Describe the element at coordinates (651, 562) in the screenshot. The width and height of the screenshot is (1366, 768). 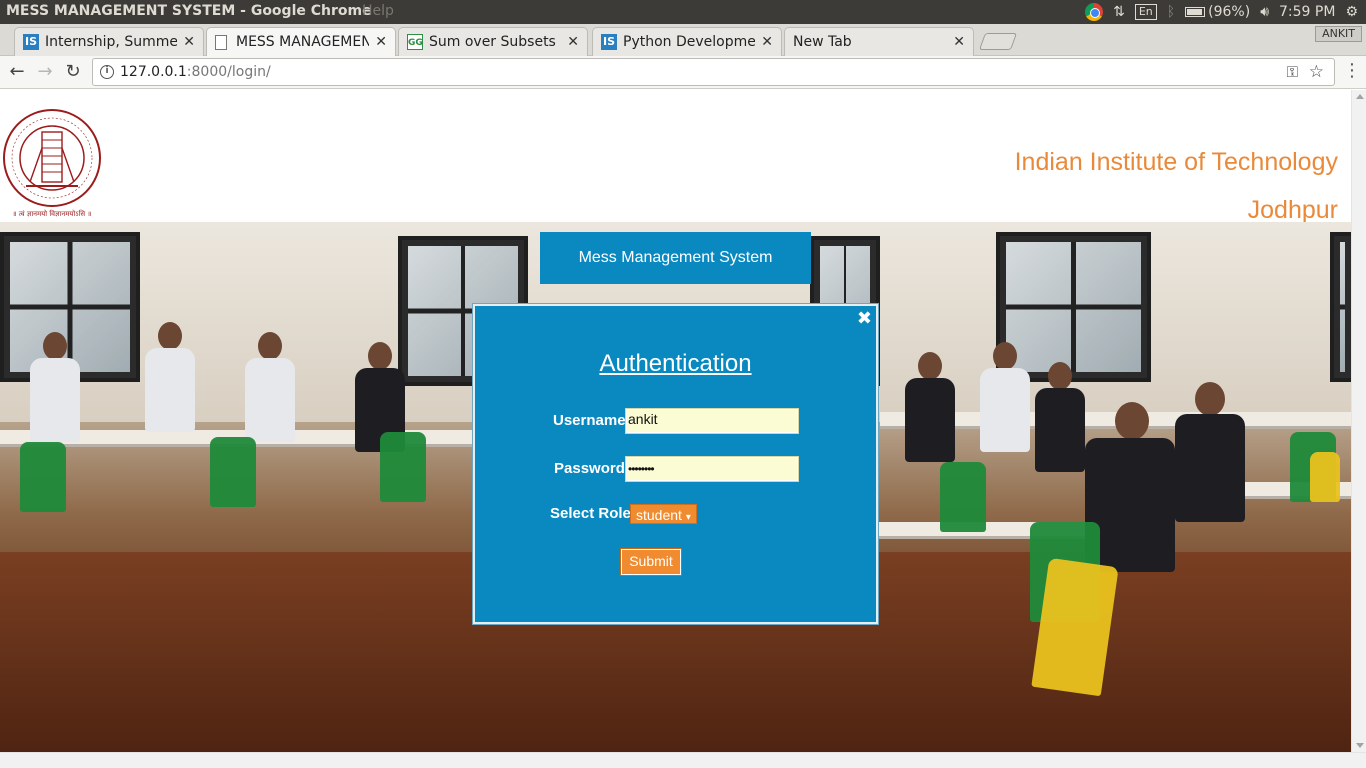
I see `submit-button: Submit` at that location.